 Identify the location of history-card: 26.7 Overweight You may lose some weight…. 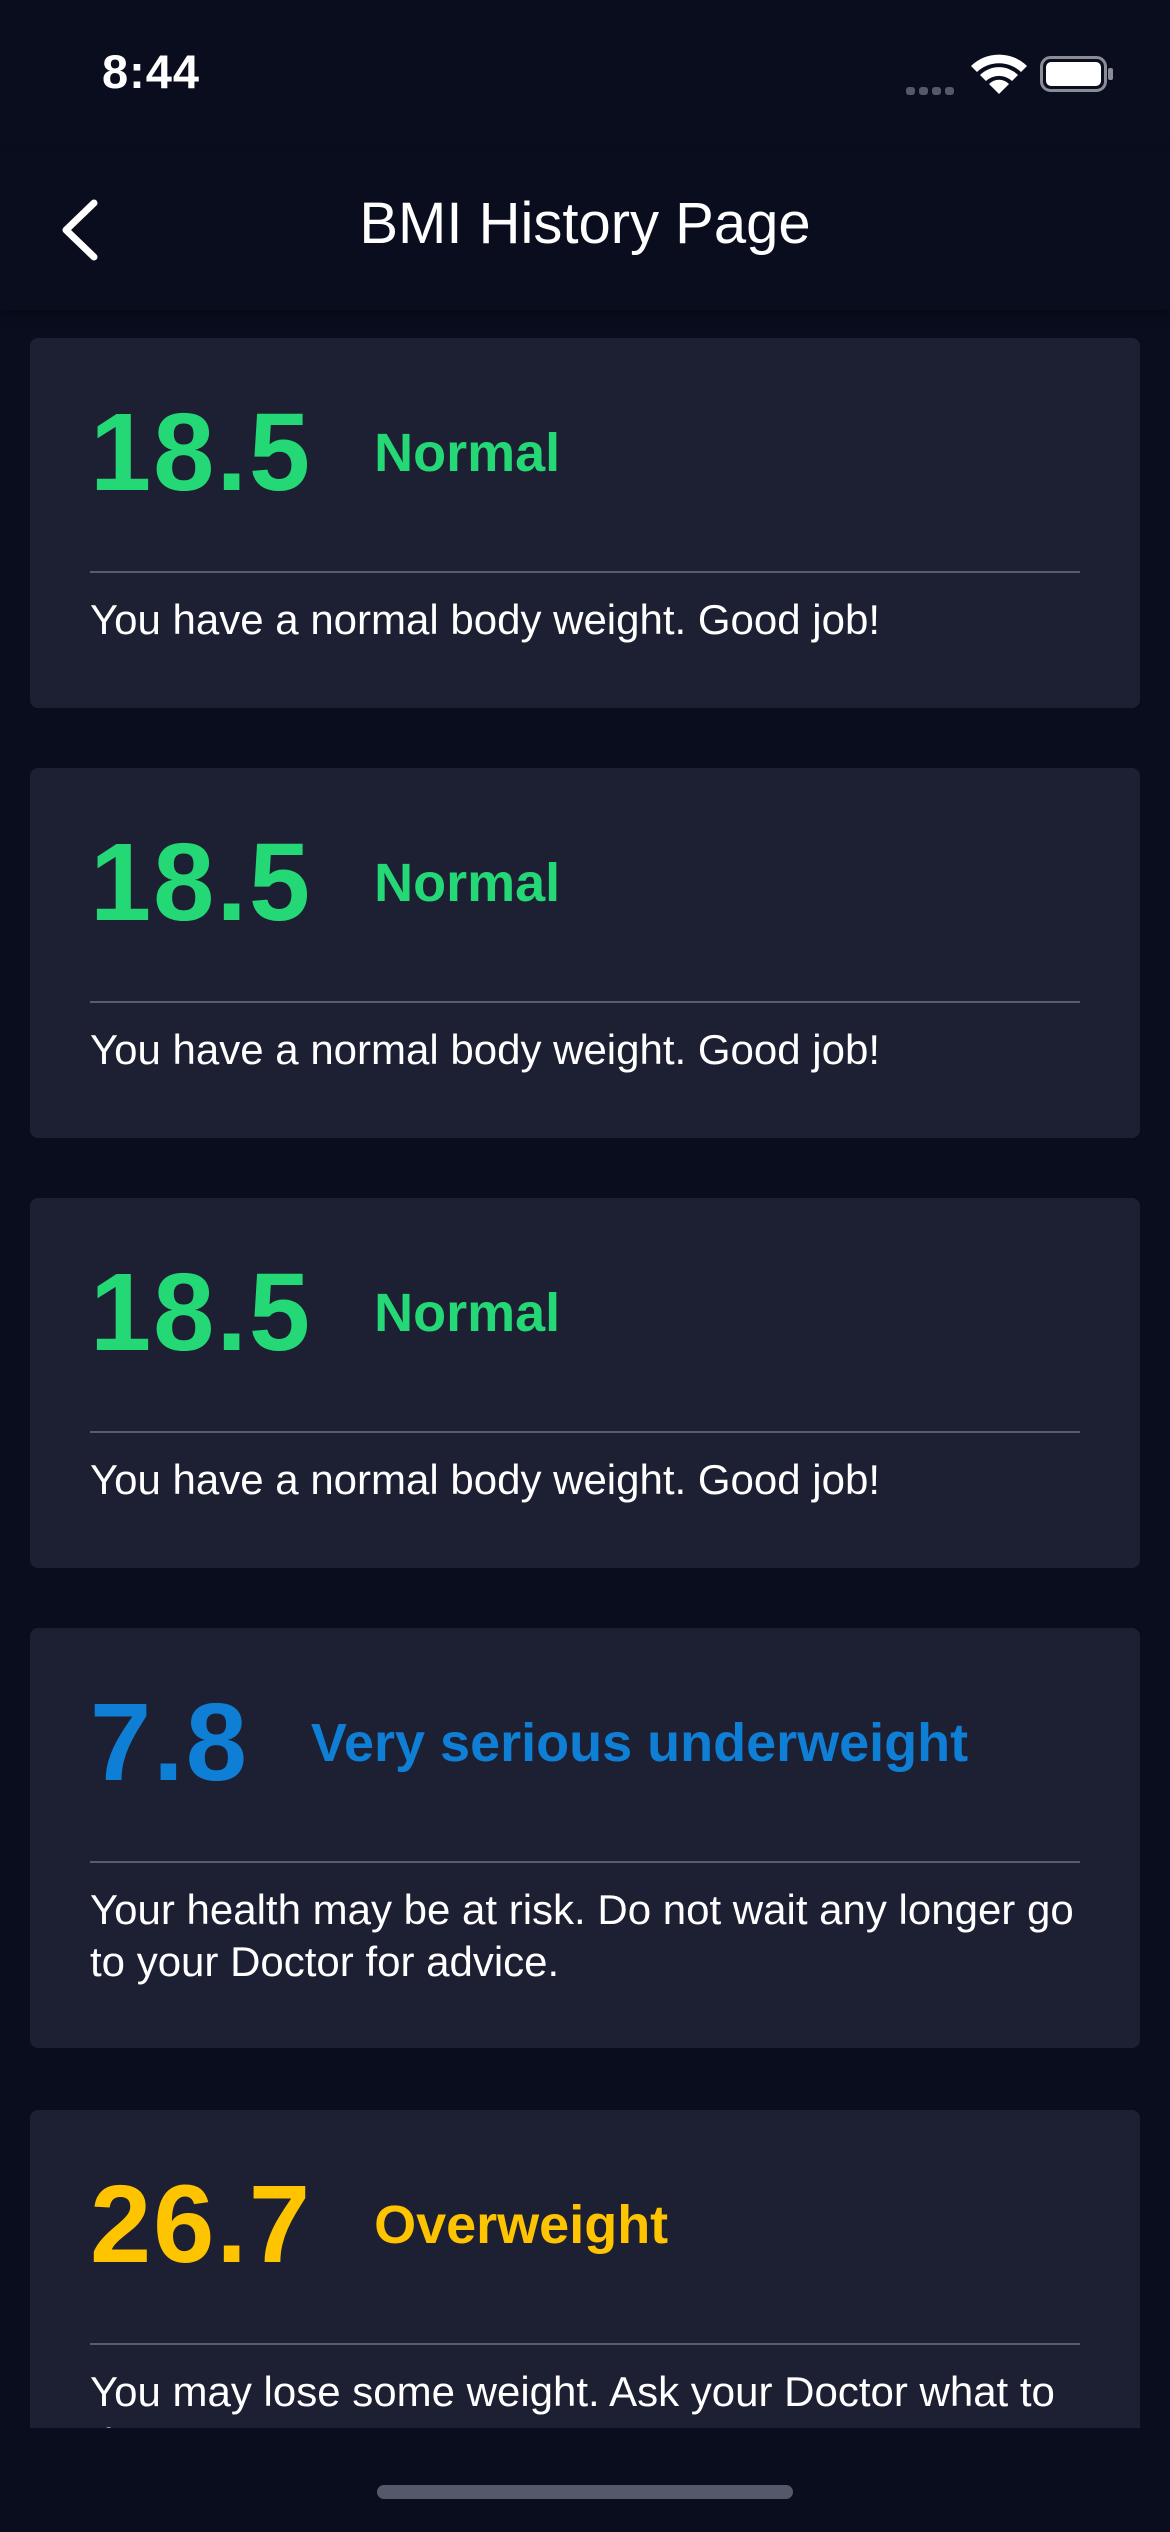
(585, 2269).